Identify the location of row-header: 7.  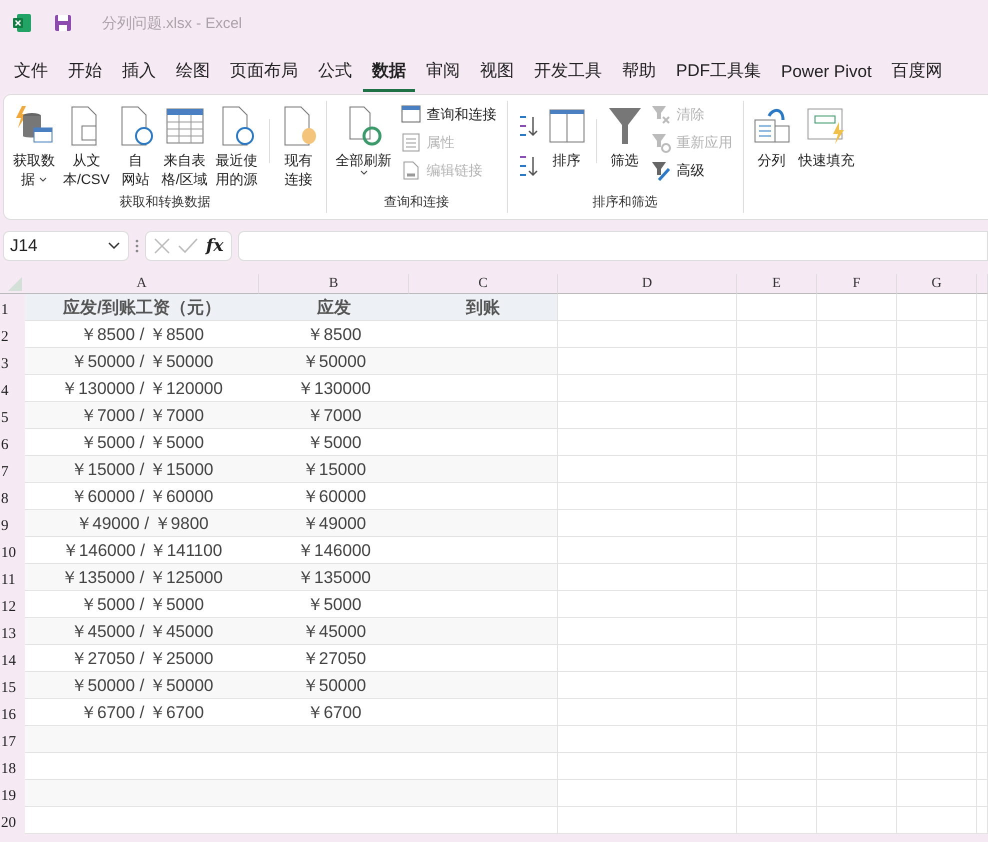
(12, 469).